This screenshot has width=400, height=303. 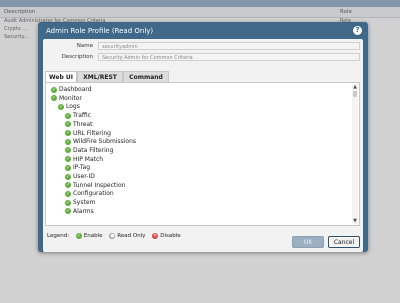 What do you see at coordinates (229, 46) in the screenshot?
I see `name-field: securityadmin` at bounding box center [229, 46].